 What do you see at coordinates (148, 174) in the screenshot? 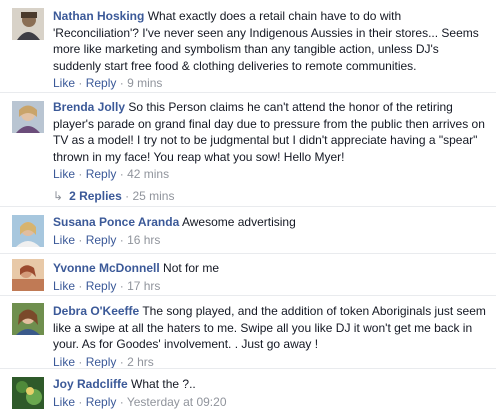
I see `comment-timestamp: 42 mins` at bounding box center [148, 174].